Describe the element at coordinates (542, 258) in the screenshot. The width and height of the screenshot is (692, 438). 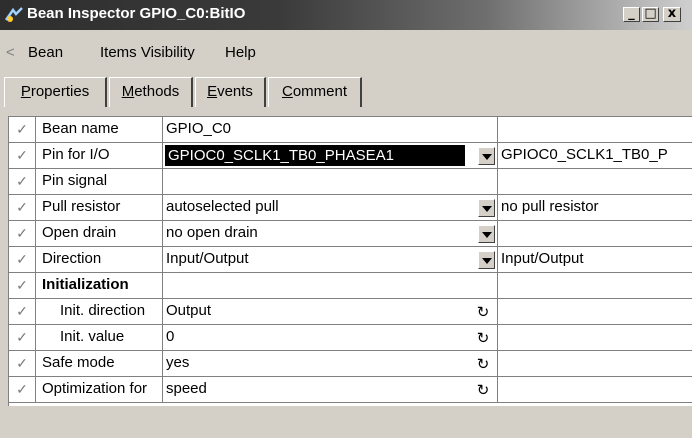
I see `property-details: Input/Output` at that location.